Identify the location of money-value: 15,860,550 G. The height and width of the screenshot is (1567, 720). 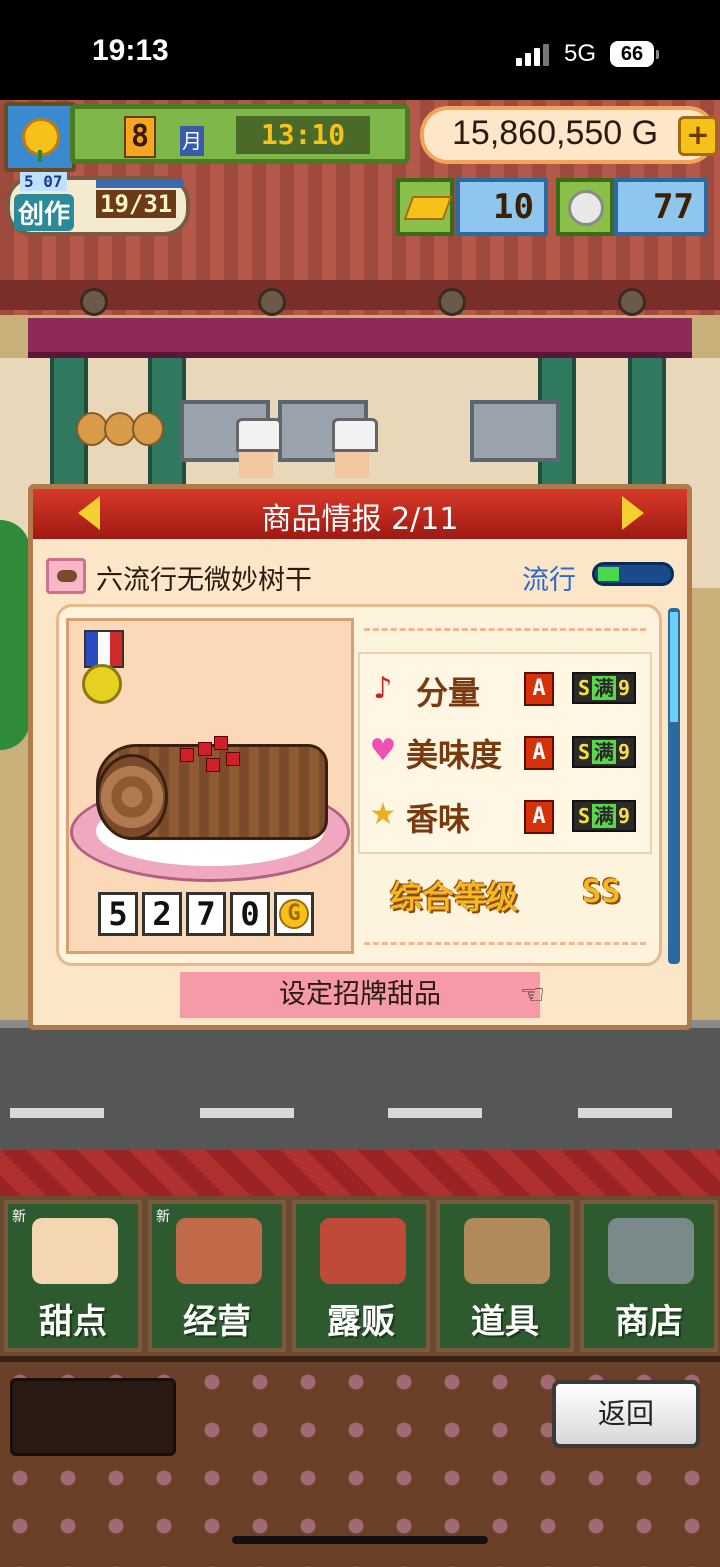
(555, 133).